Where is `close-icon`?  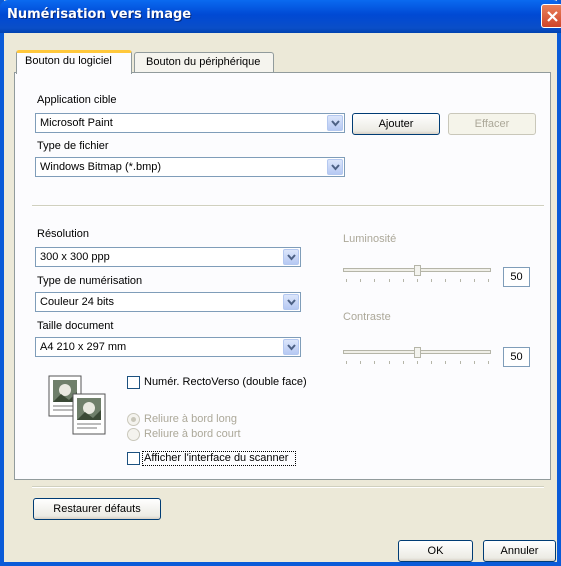
close-icon is located at coordinates (552, 16).